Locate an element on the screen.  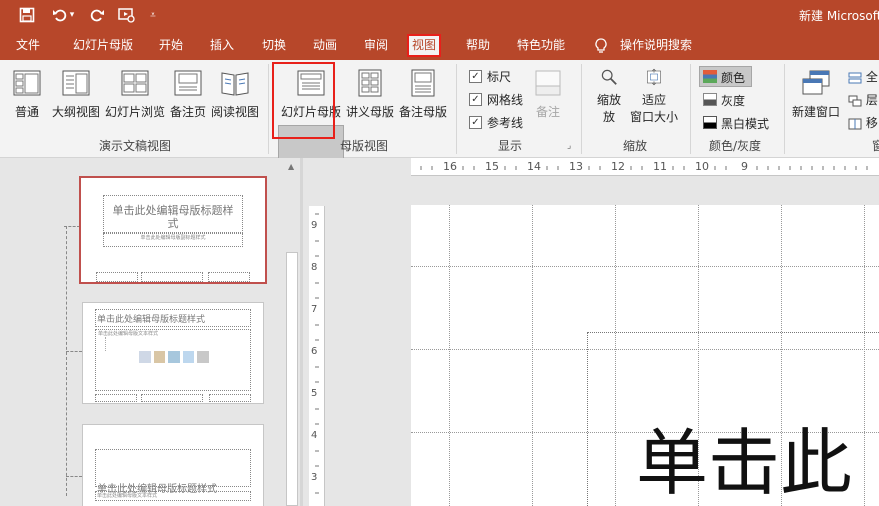
tab-help: 帮助 is located at coordinates (478, 45).